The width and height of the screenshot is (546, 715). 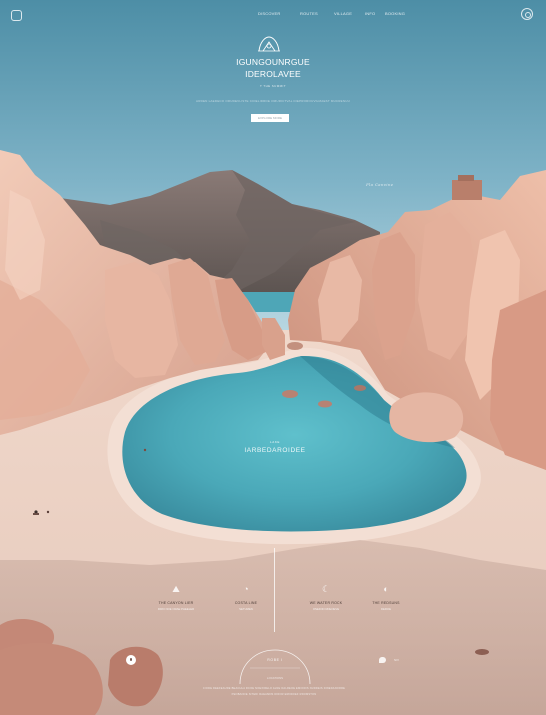 What do you see at coordinates (270, 118) in the screenshot?
I see `explore-button: EXPLORE MORE` at bounding box center [270, 118].